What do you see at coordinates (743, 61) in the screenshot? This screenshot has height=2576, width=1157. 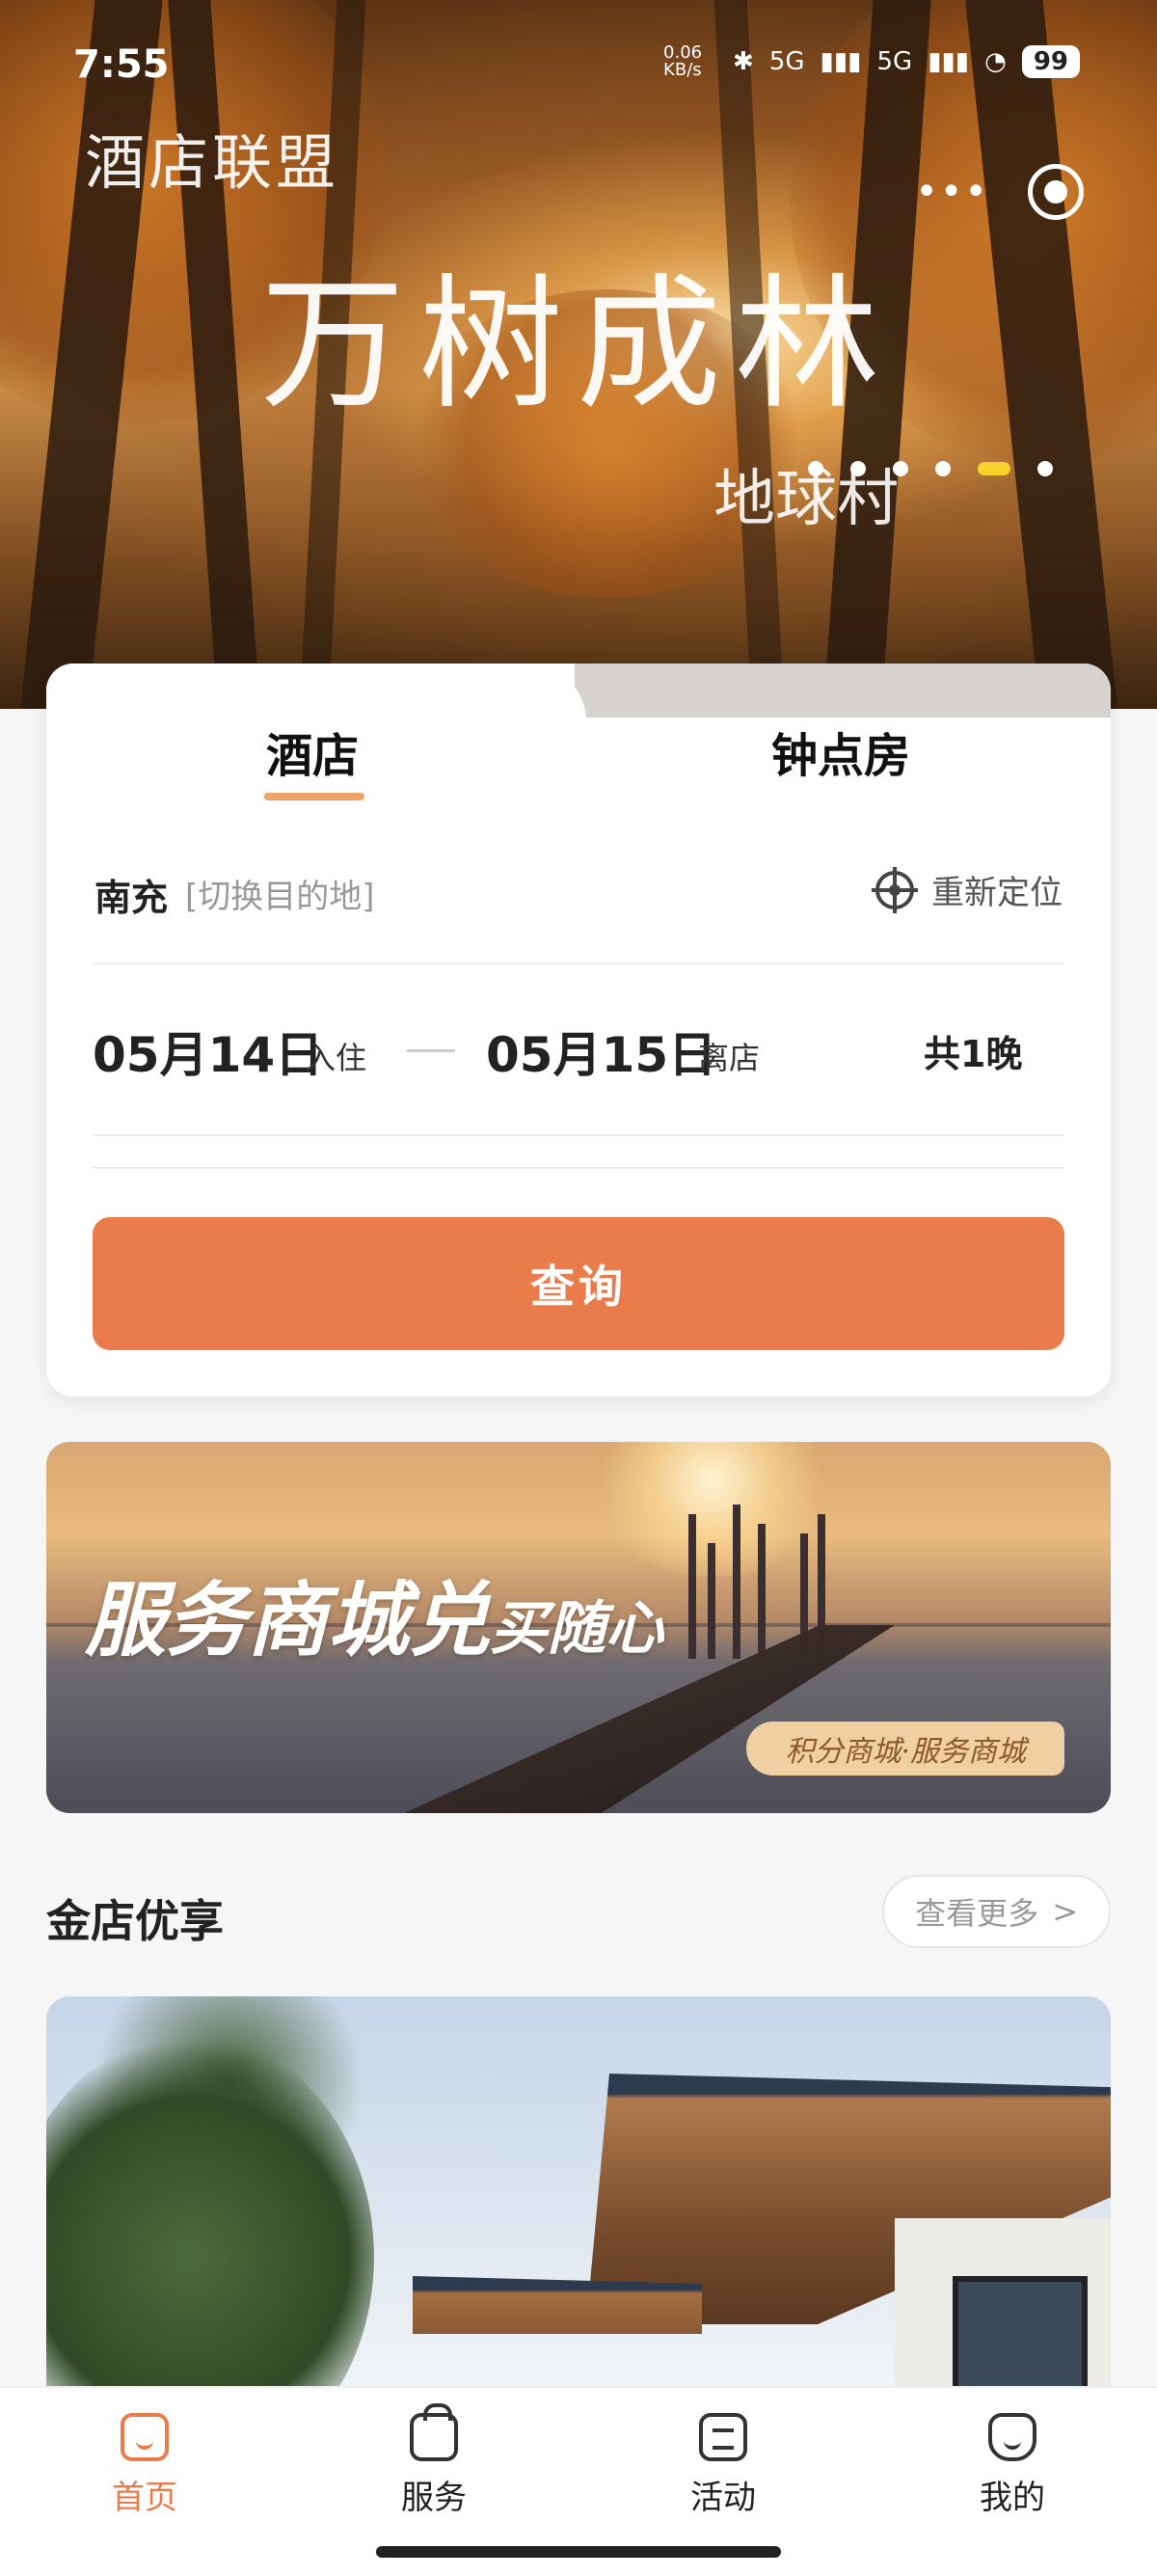 I see `bluetooth-icon: ✱` at bounding box center [743, 61].